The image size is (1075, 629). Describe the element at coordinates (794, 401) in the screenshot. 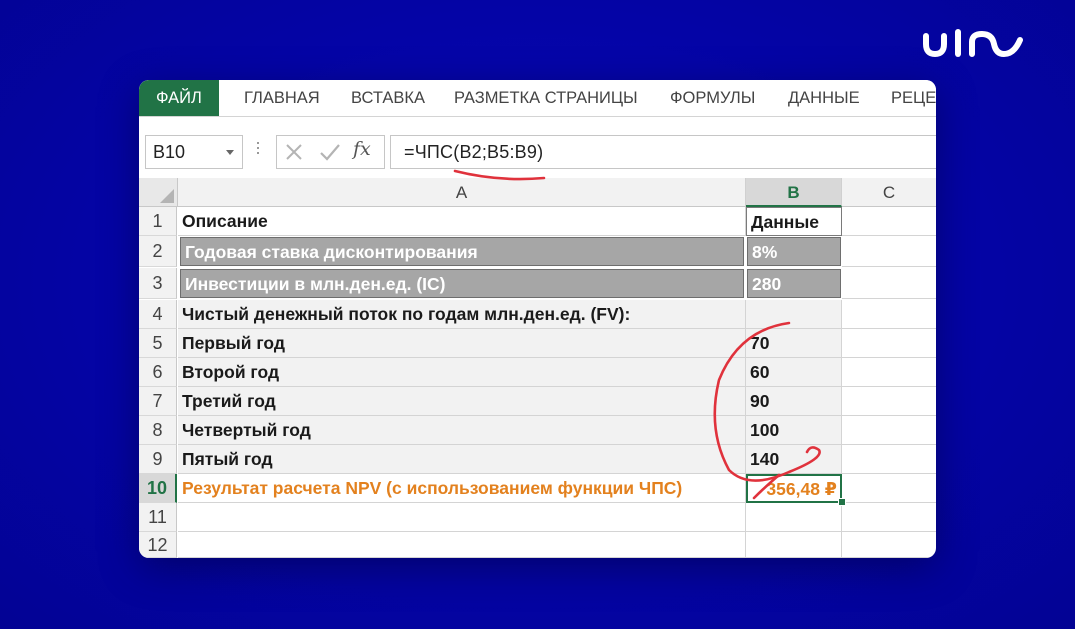

I see `cell-b7: 90` at that location.